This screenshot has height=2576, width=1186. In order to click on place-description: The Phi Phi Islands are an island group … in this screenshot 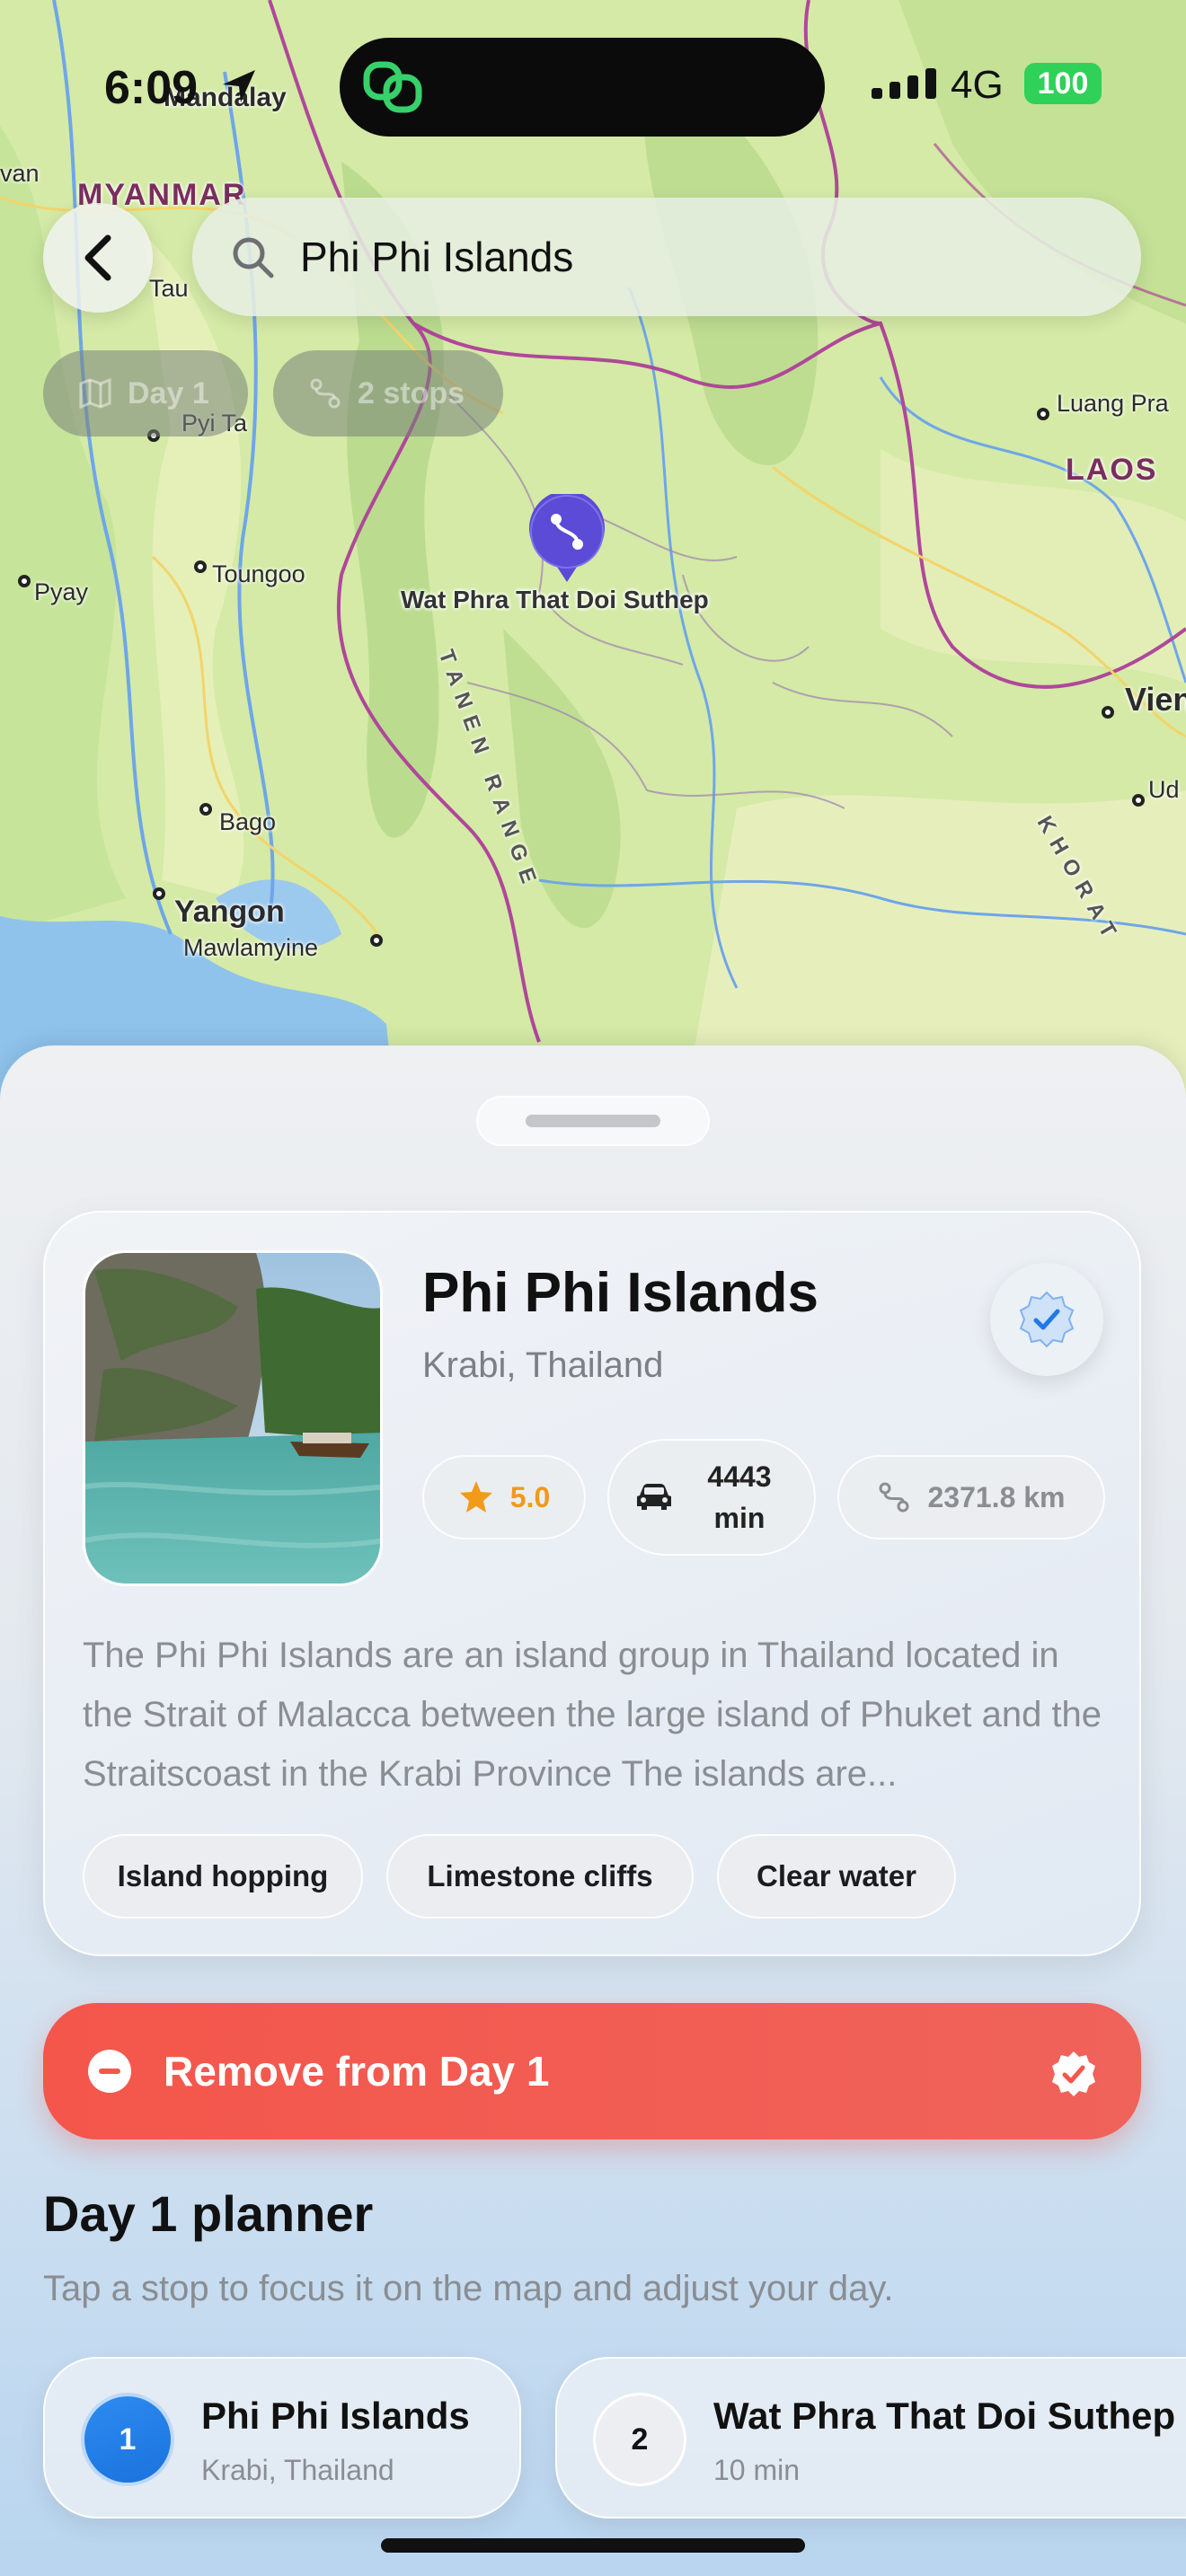, I will do `click(592, 1715)`.